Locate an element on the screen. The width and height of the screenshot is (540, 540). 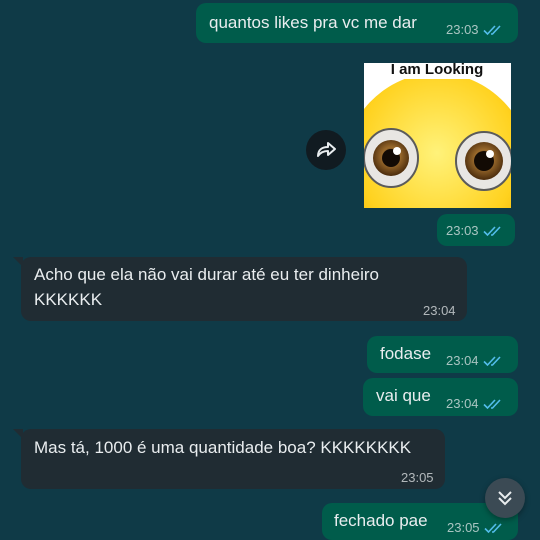
message-text: fodase is located at coordinates (406, 353).